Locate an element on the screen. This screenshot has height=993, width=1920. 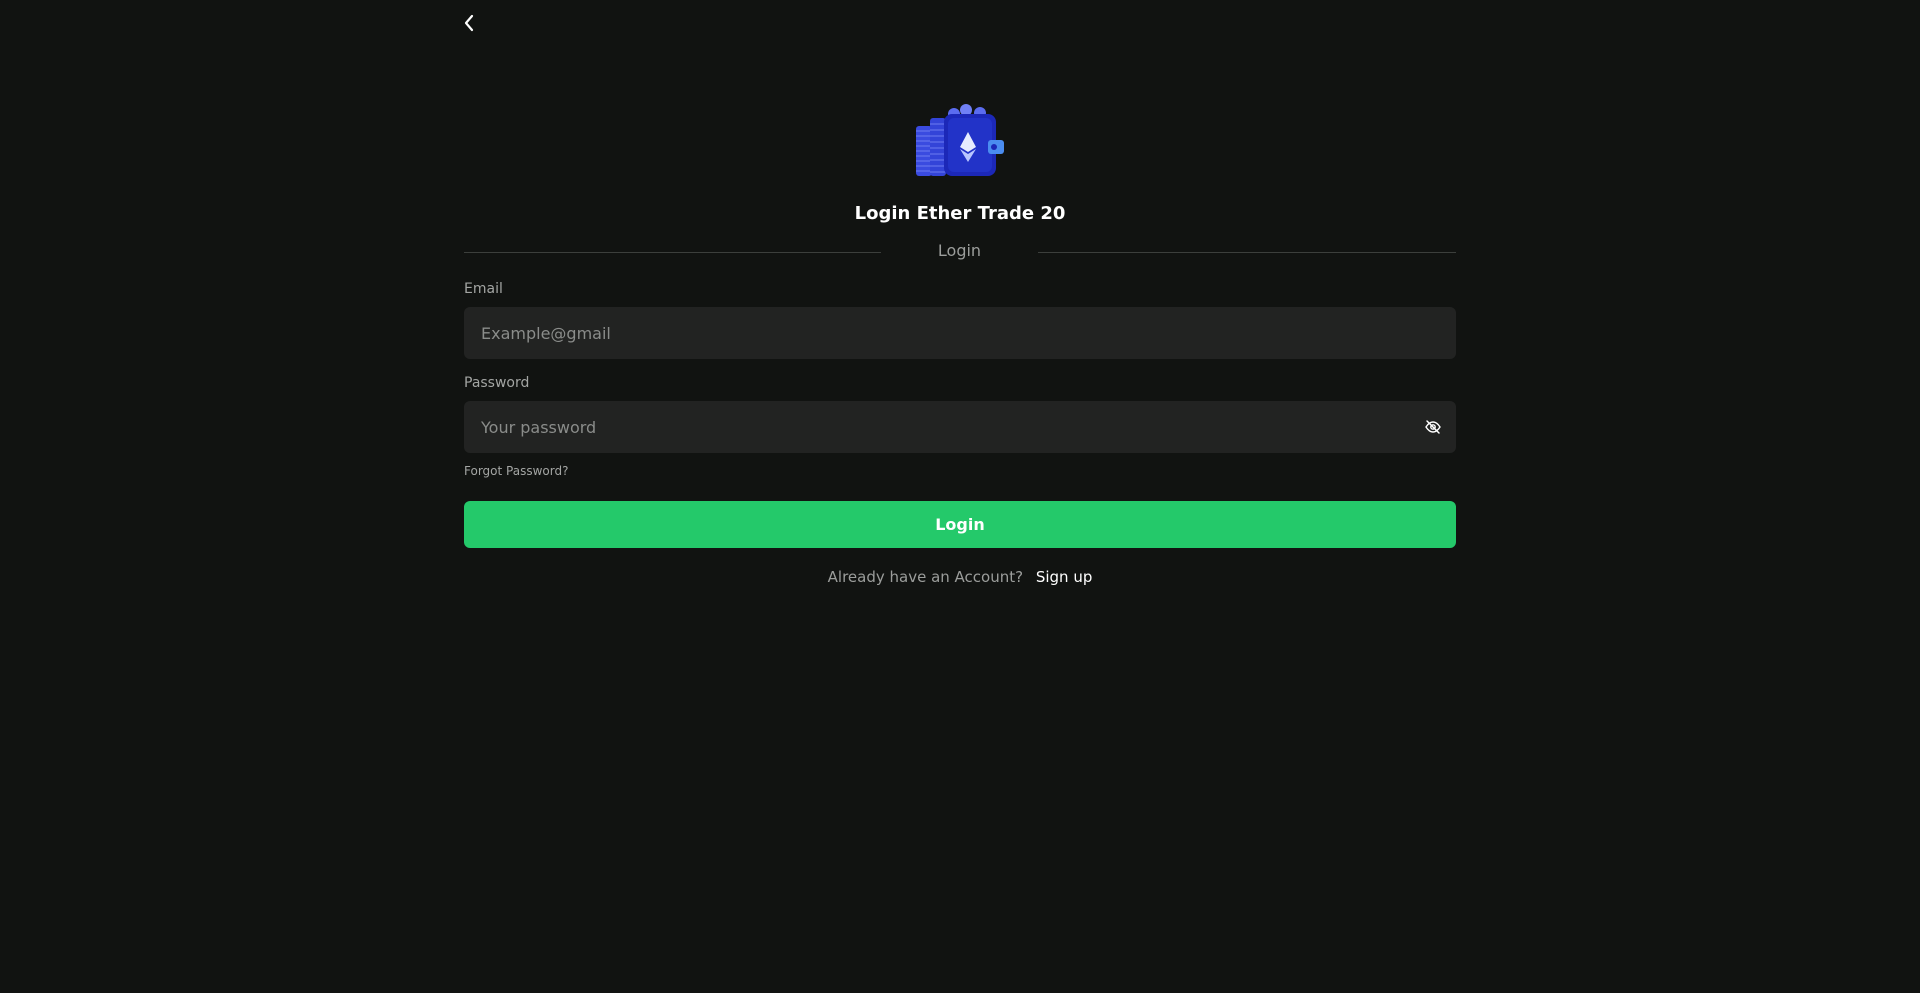
signup-row: Already have an Account? Sign up is located at coordinates (960, 577).